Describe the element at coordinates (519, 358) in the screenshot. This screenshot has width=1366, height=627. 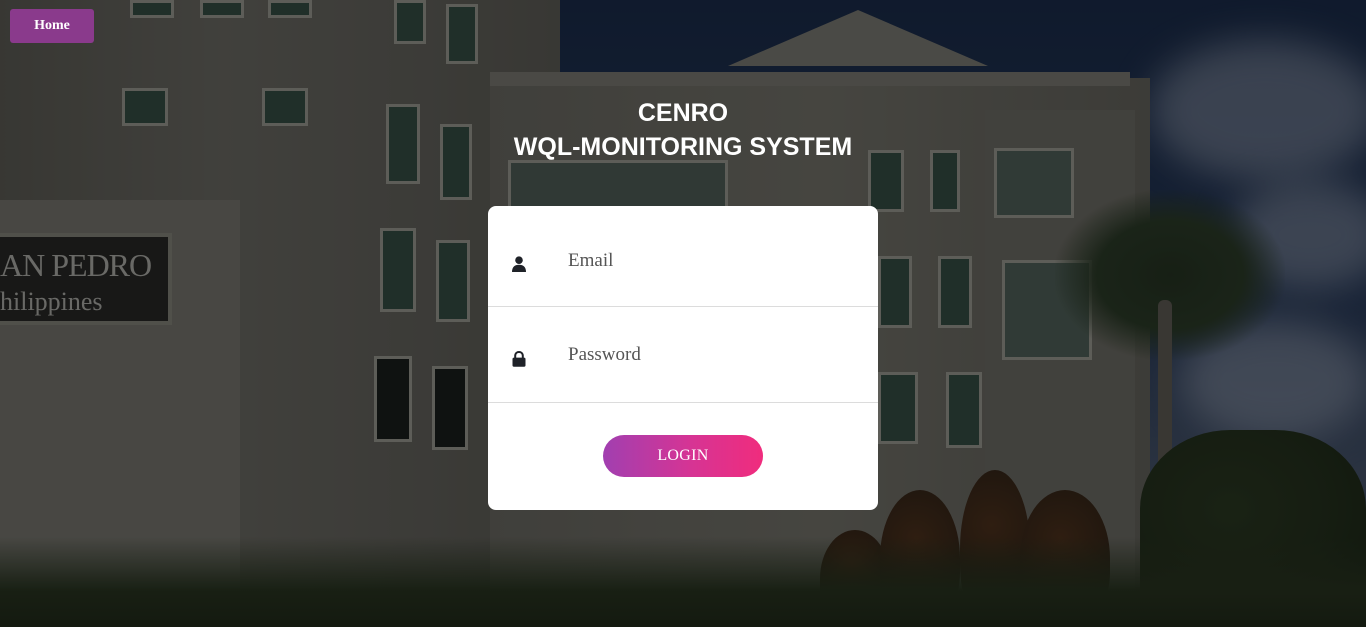
I see `lock-icon` at that location.